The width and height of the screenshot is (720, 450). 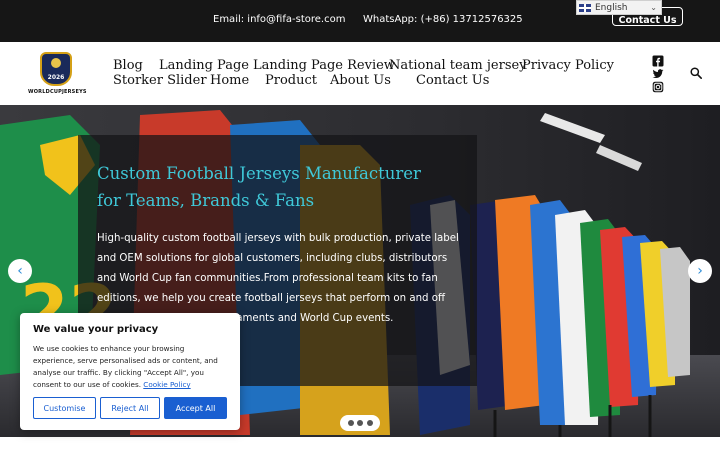 I want to click on facebook-icon, so click(x=658, y=61).